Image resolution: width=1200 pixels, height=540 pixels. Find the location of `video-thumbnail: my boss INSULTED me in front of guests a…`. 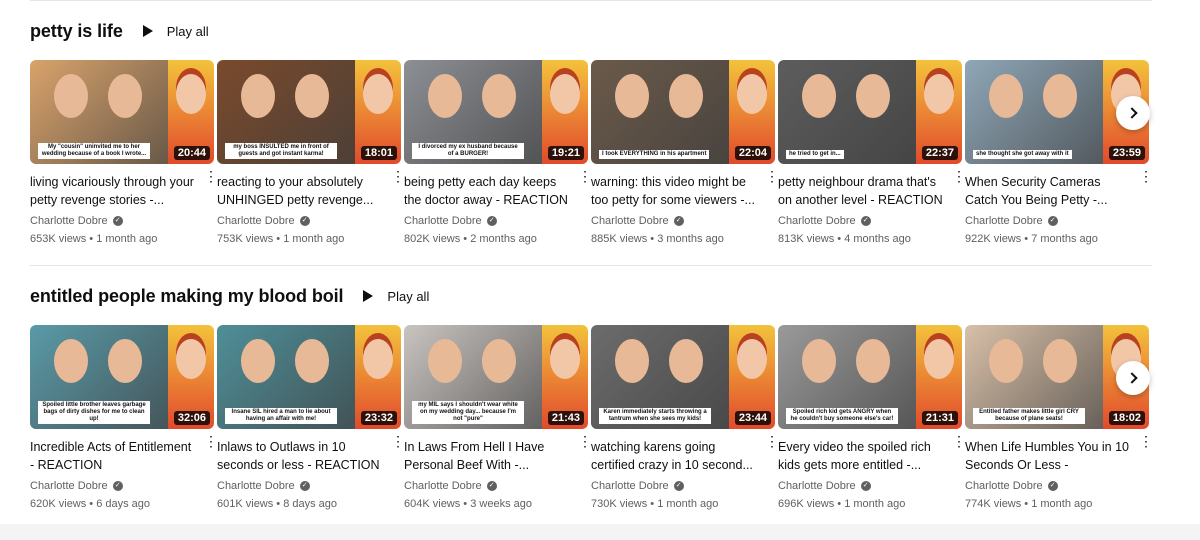

video-thumbnail: my boss INSULTED me in front of guests a… is located at coordinates (309, 112).